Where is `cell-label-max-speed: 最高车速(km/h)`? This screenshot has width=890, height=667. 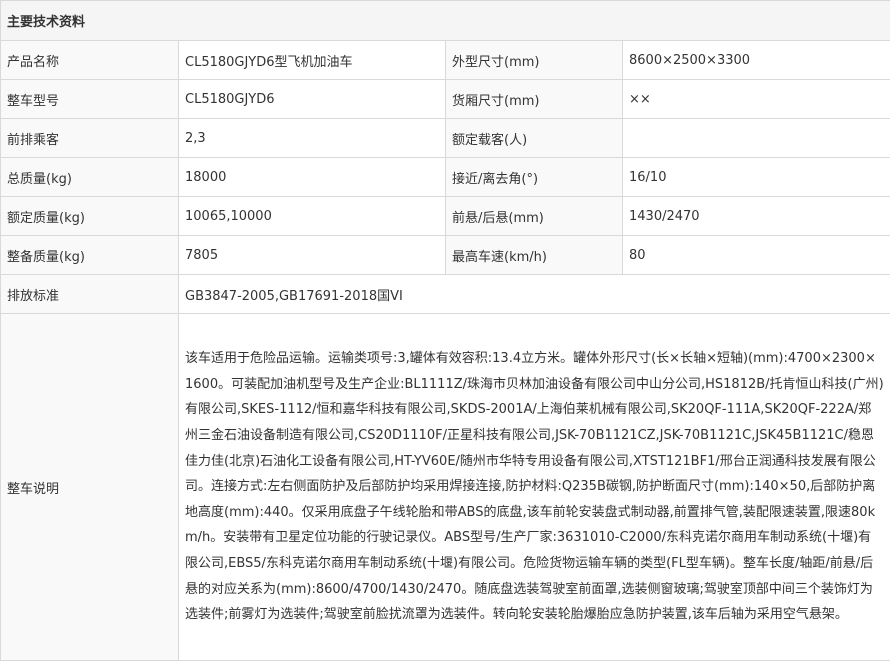
cell-label-max-speed: 最高车速(km/h) is located at coordinates (534, 255).